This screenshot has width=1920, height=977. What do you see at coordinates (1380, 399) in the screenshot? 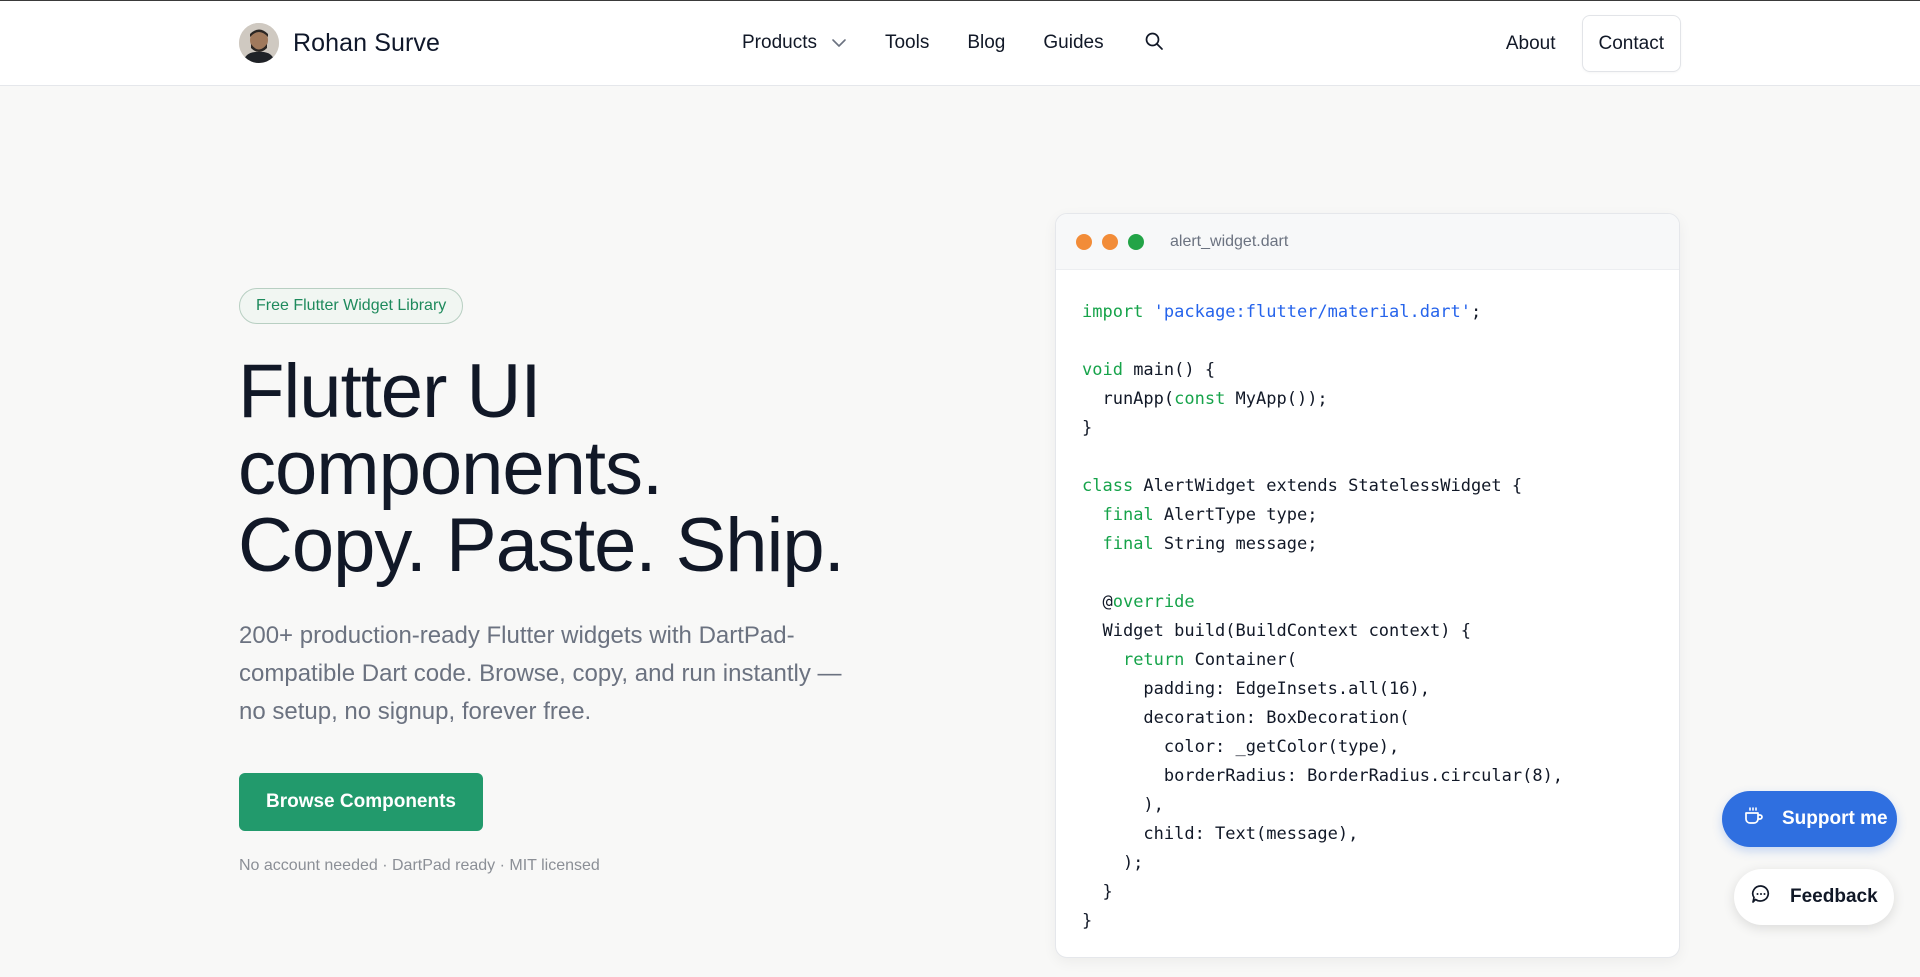
I see `code-line: runApp(const MyApp());` at bounding box center [1380, 399].